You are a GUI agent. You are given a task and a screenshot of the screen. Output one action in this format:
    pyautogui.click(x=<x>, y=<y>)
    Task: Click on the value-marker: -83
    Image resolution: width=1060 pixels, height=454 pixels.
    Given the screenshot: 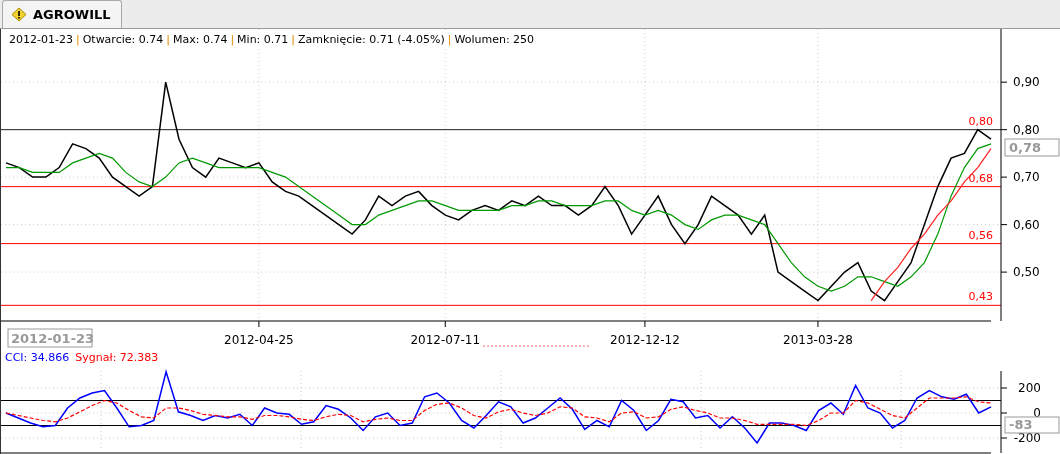 What is the action you would take?
    pyautogui.click(x=1032, y=425)
    